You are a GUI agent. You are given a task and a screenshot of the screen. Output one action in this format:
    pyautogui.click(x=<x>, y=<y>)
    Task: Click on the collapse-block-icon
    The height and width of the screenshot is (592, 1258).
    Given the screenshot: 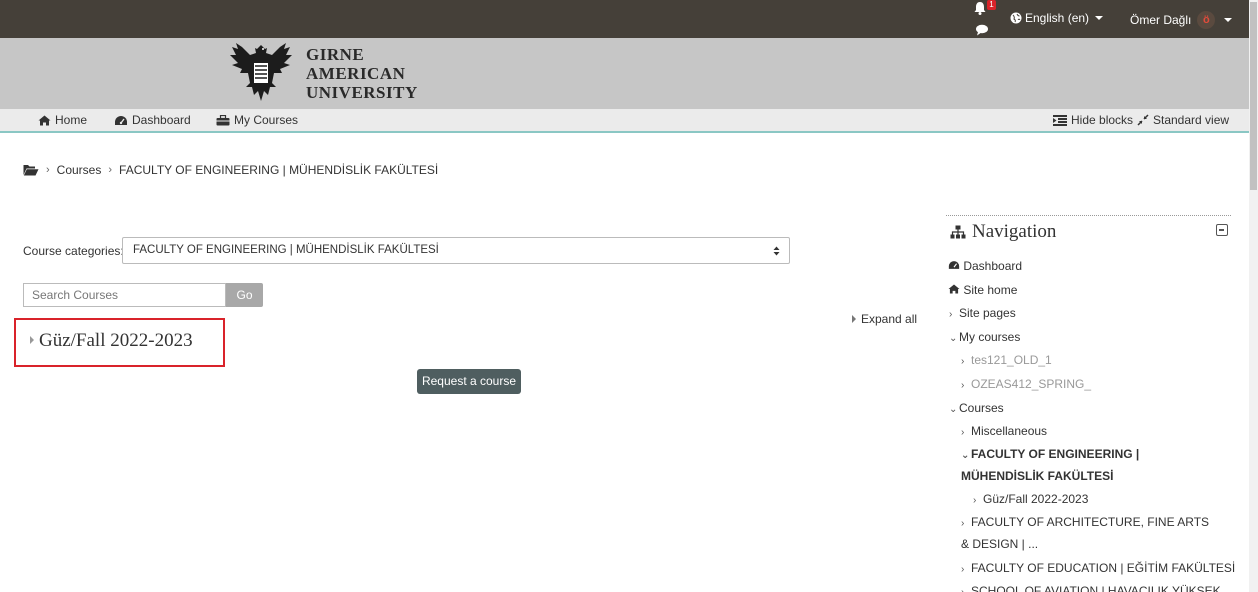 What is the action you would take?
    pyautogui.click(x=1222, y=230)
    